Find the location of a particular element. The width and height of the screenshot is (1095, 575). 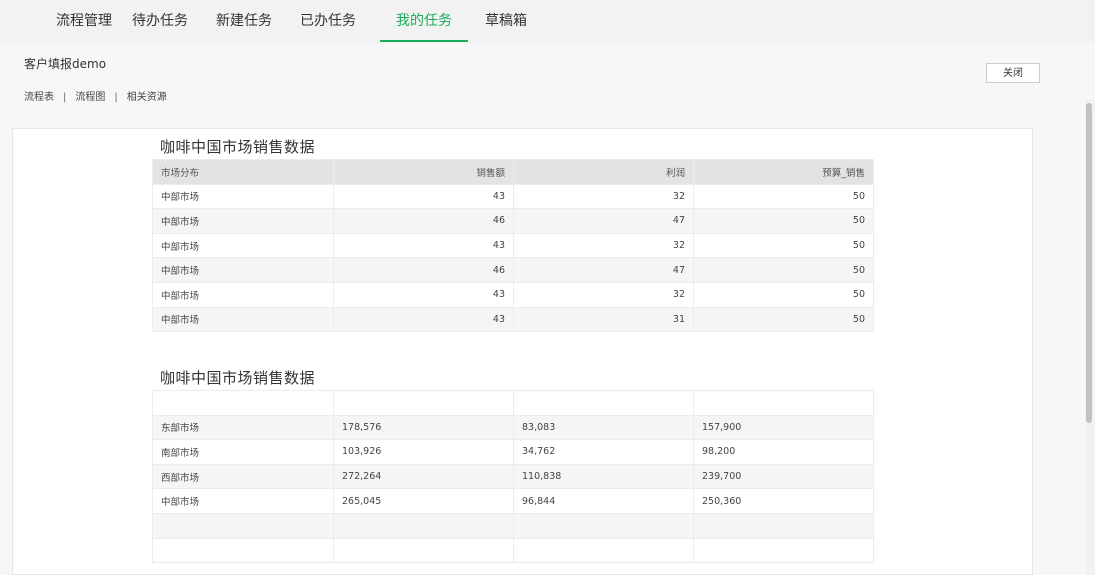

table-header-row: 市场分布 销售额 利润 预算_销售 is located at coordinates (513, 172).